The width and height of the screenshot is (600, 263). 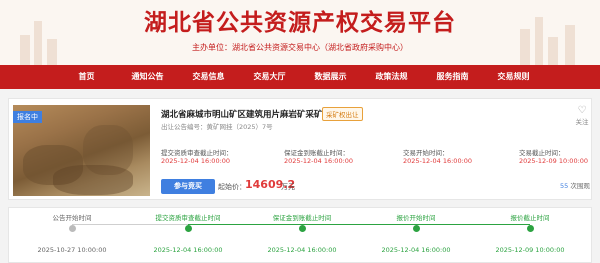 I want to click on nav-item-policy: 政策法规, so click(x=391, y=77).